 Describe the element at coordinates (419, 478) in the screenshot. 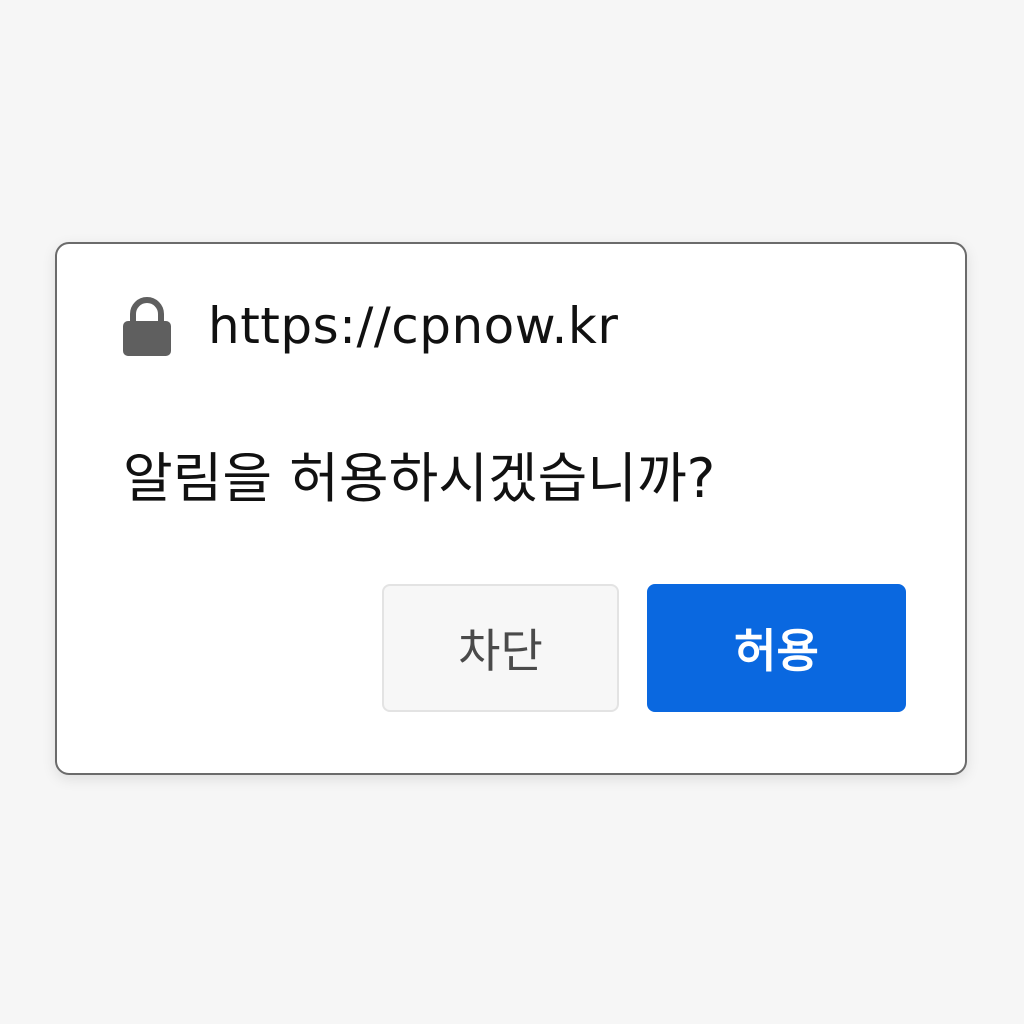

I see `permission-question: 알림을 허용하시겠습니까?` at that location.